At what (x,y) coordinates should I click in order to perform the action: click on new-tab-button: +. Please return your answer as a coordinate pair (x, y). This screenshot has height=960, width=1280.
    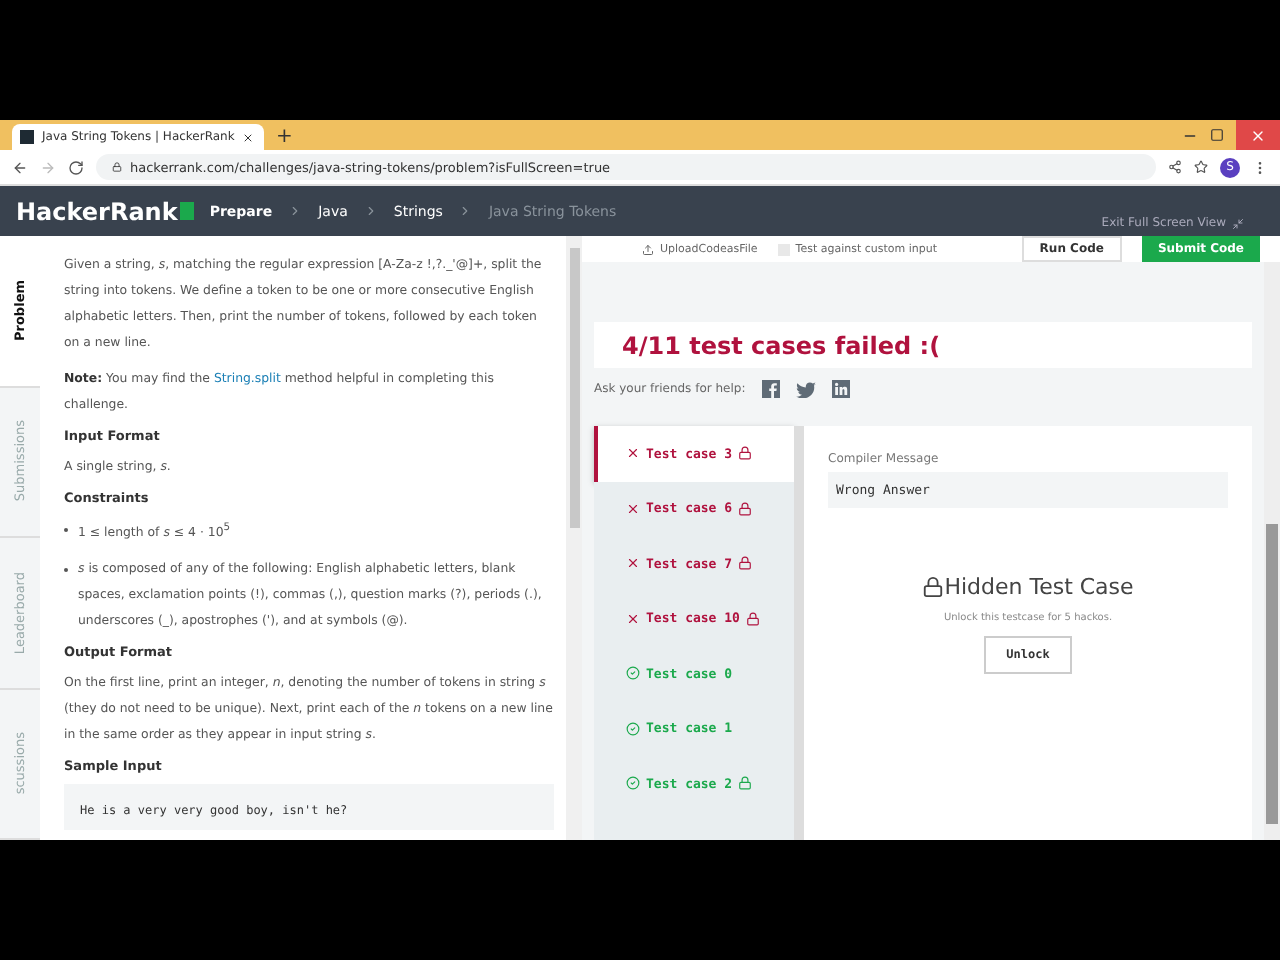
    Looking at the image, I should click on (284, 137).